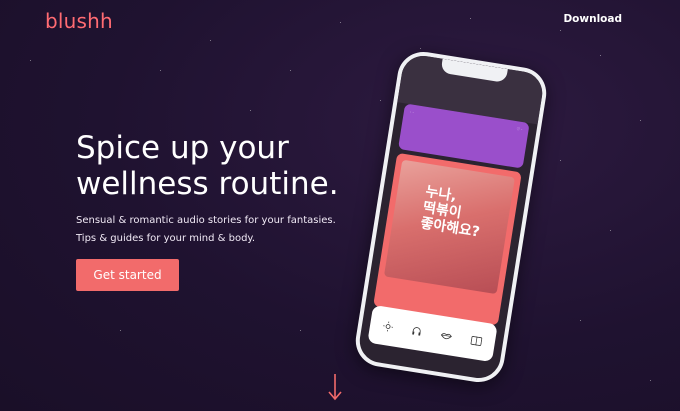 The width and height of the screenshot is (680, 411). I want to click on lips-icon, so click(446, 336).